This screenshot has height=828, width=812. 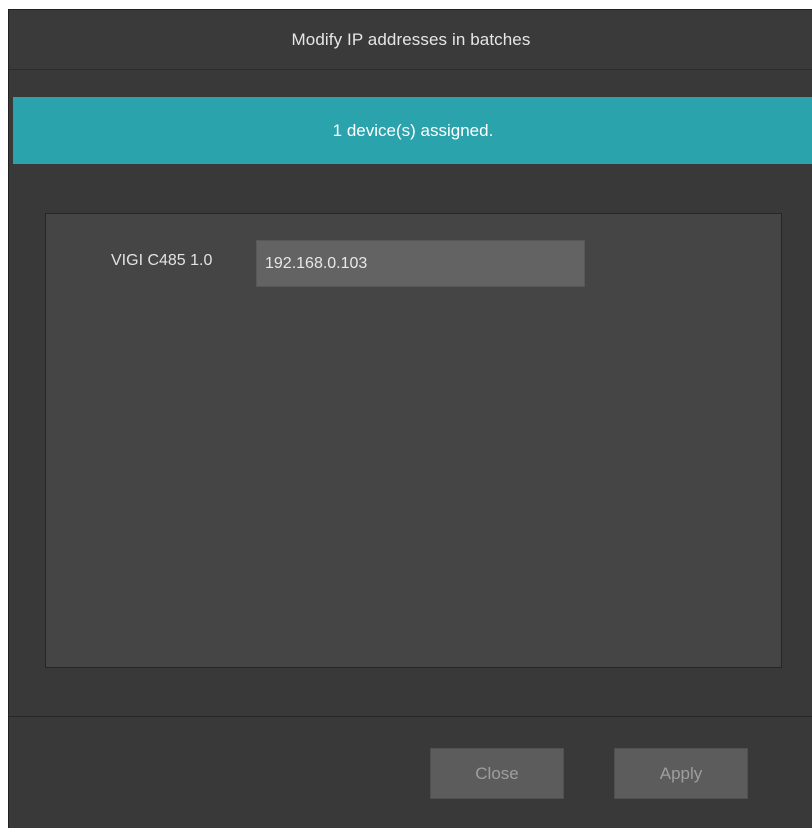 I want to click on dialog-titlebar: Modify IP addresses in batches, so click(x=410, y=40).